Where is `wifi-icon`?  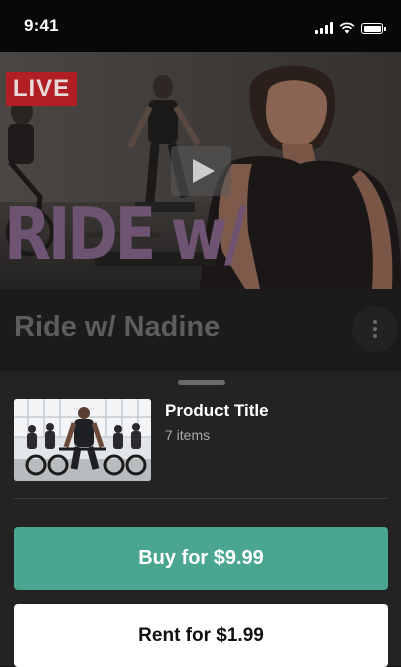
wifi-icon is located at coordinates (347, 28).